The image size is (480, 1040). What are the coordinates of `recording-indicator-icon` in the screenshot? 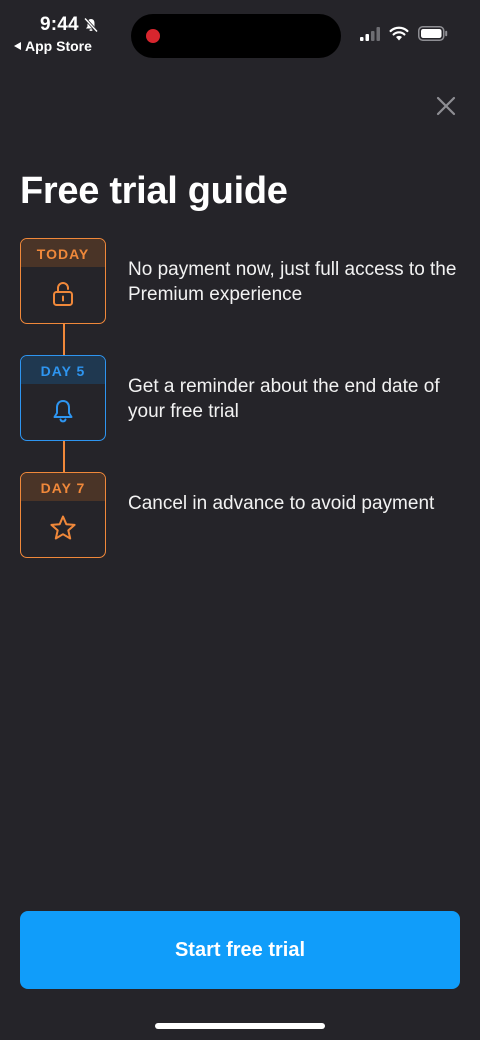 It's located at (153, 36).